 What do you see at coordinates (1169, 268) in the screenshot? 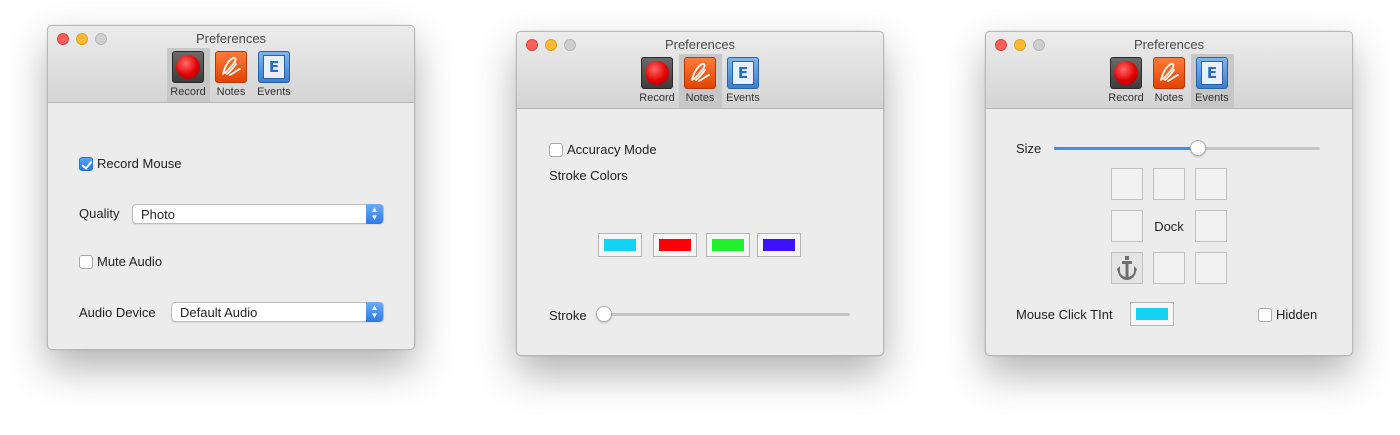
I see `dock-position-bottom-center` at bounding box center [1169, 268].